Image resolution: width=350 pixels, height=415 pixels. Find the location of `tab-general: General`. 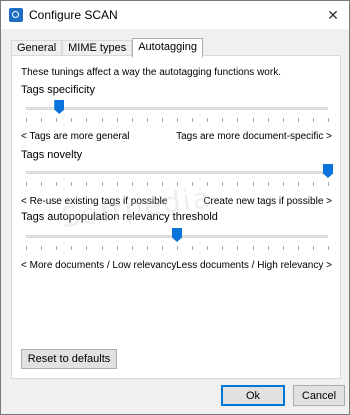

tab-general: General is located at coordinates (37, 48).